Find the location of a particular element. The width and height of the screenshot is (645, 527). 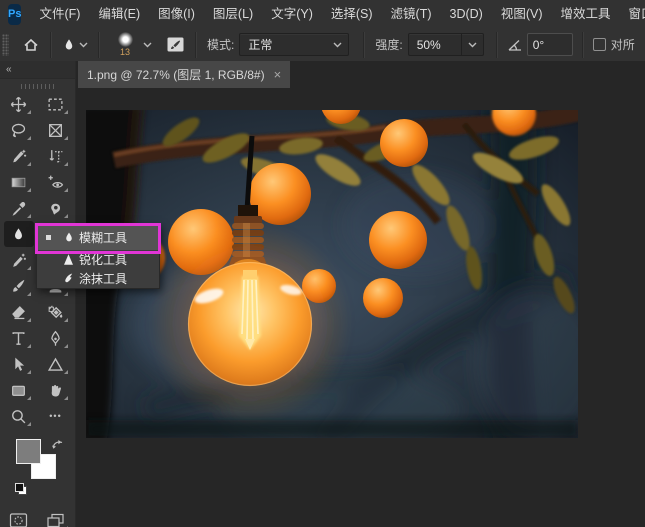

red-eye-tool-icon is located at coordinates (56, 181).